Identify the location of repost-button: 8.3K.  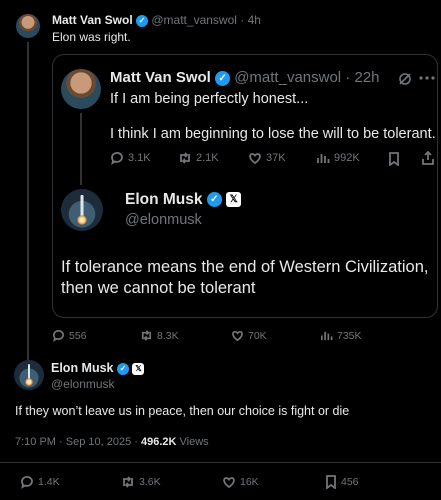
(159, 335).